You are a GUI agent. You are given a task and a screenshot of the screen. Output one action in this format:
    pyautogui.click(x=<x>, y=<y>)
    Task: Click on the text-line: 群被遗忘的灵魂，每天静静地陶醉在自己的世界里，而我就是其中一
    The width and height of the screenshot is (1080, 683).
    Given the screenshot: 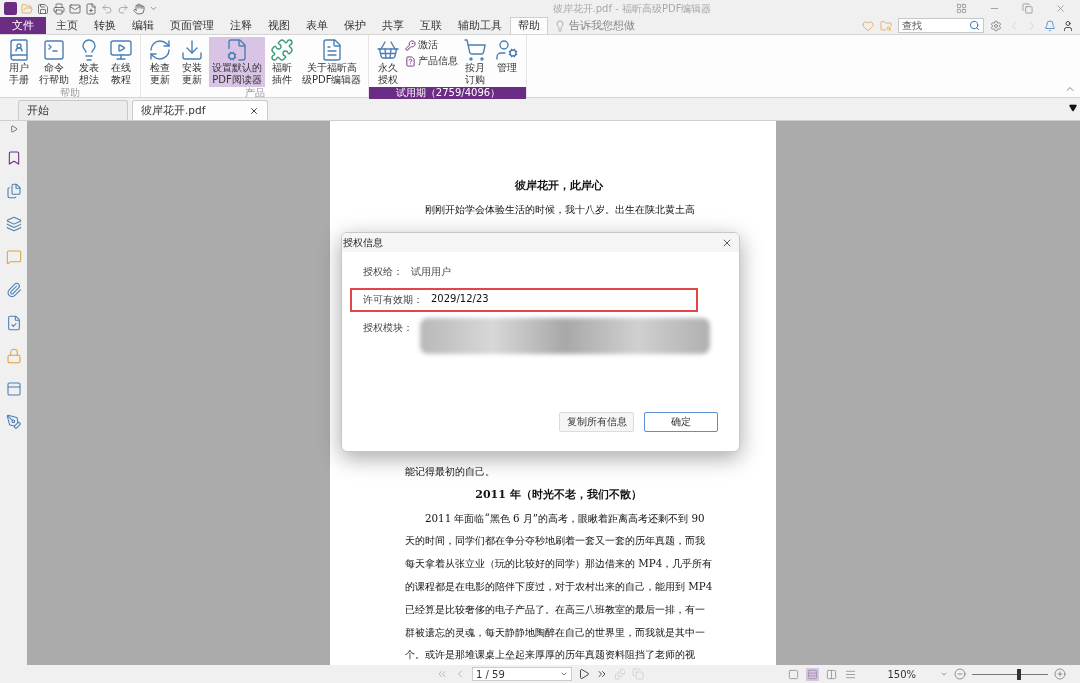 What is the action you would take?
    pyautogui.click(x=555, y=632)
    